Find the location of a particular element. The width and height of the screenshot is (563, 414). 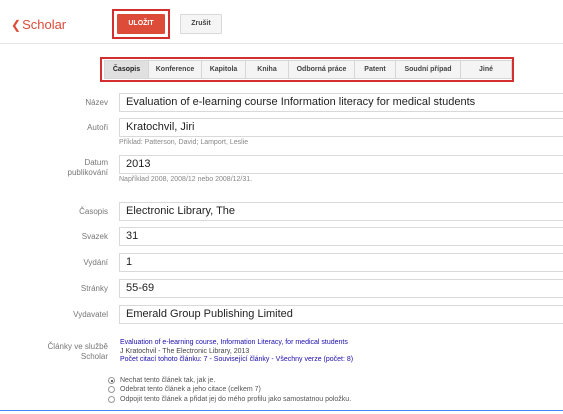

tab-journal: Časopis is located at coordinates (127, 69).